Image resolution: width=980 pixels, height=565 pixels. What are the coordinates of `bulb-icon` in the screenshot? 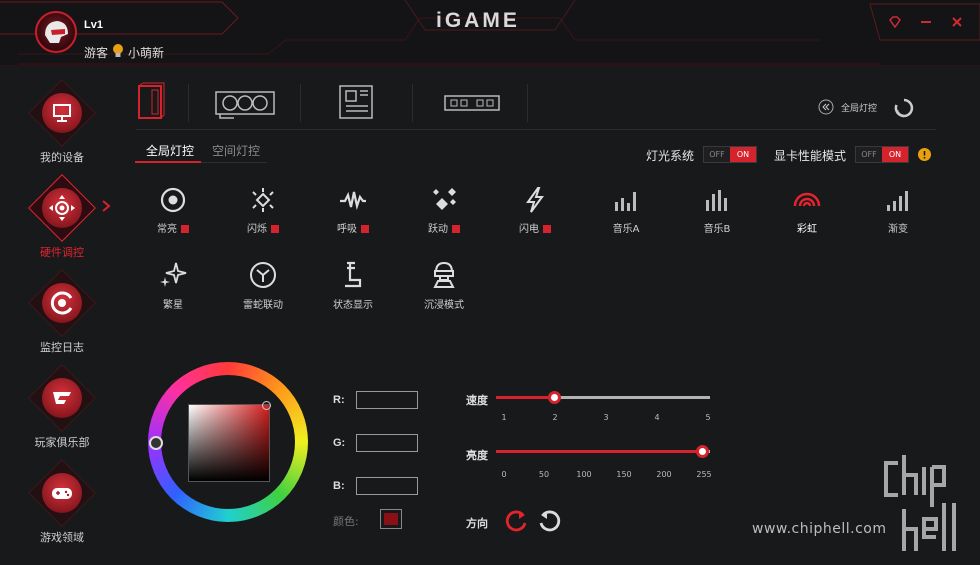 It's located at (118, 50).